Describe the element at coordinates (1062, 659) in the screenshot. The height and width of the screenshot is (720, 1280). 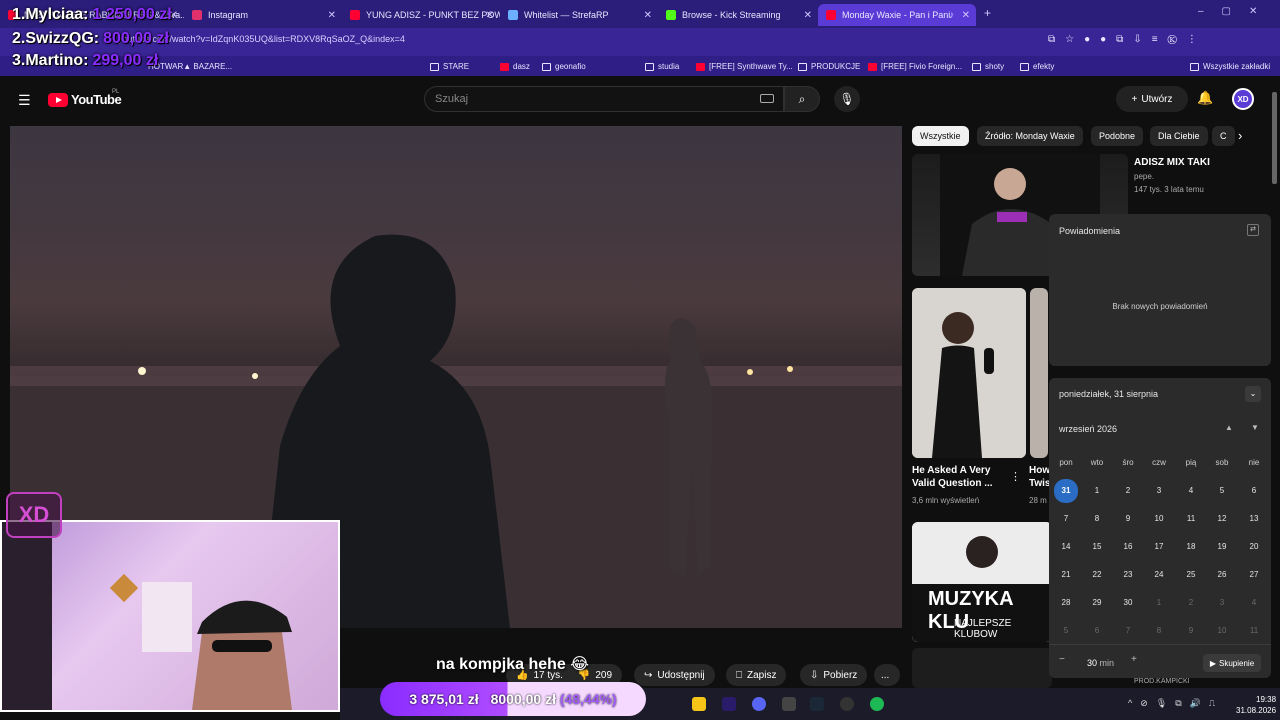
I see `focus-minus-button: −` at that location.